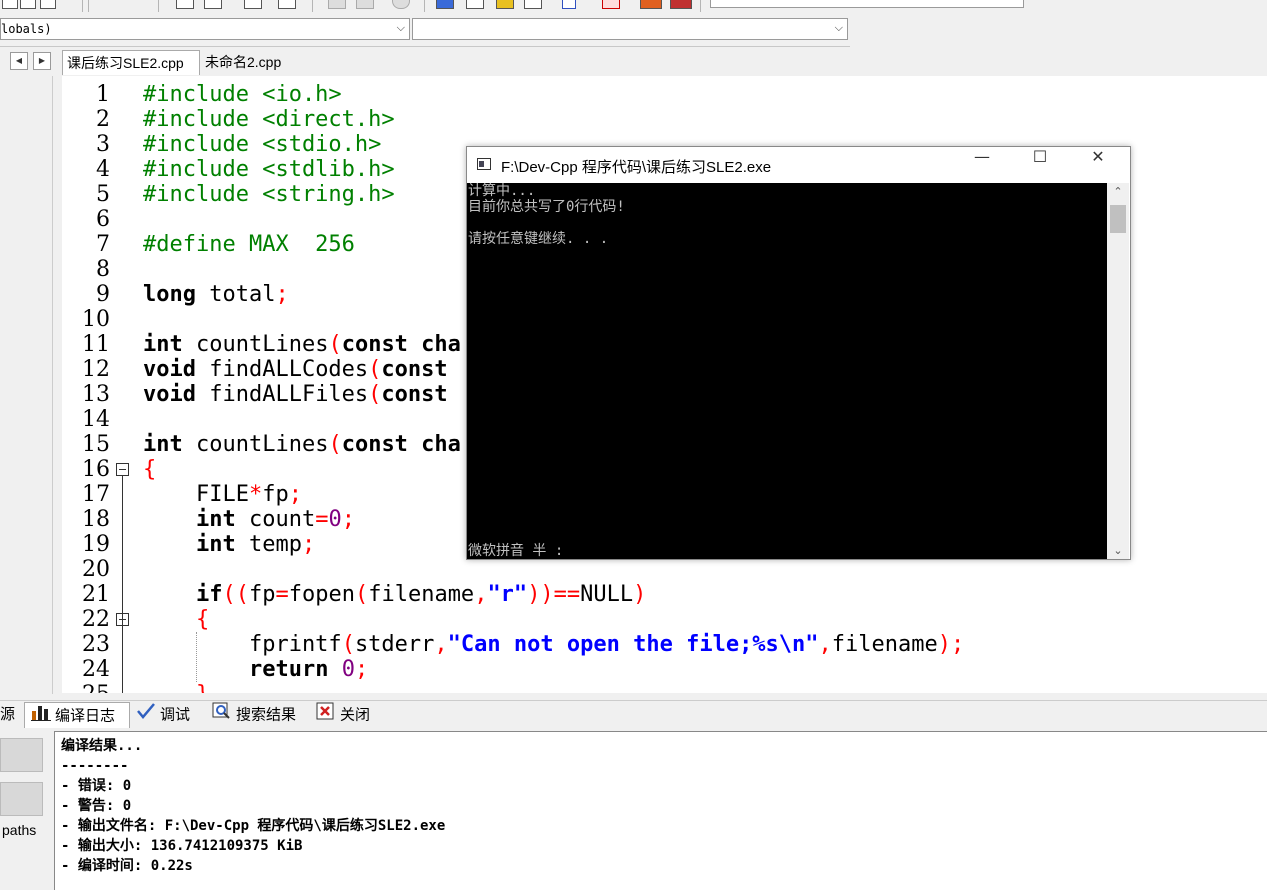 This screenshot has height=890, width=1267. Describe the element at coordinates (554, 594) in the screenshot. I see `code-token: ))==` at that location.